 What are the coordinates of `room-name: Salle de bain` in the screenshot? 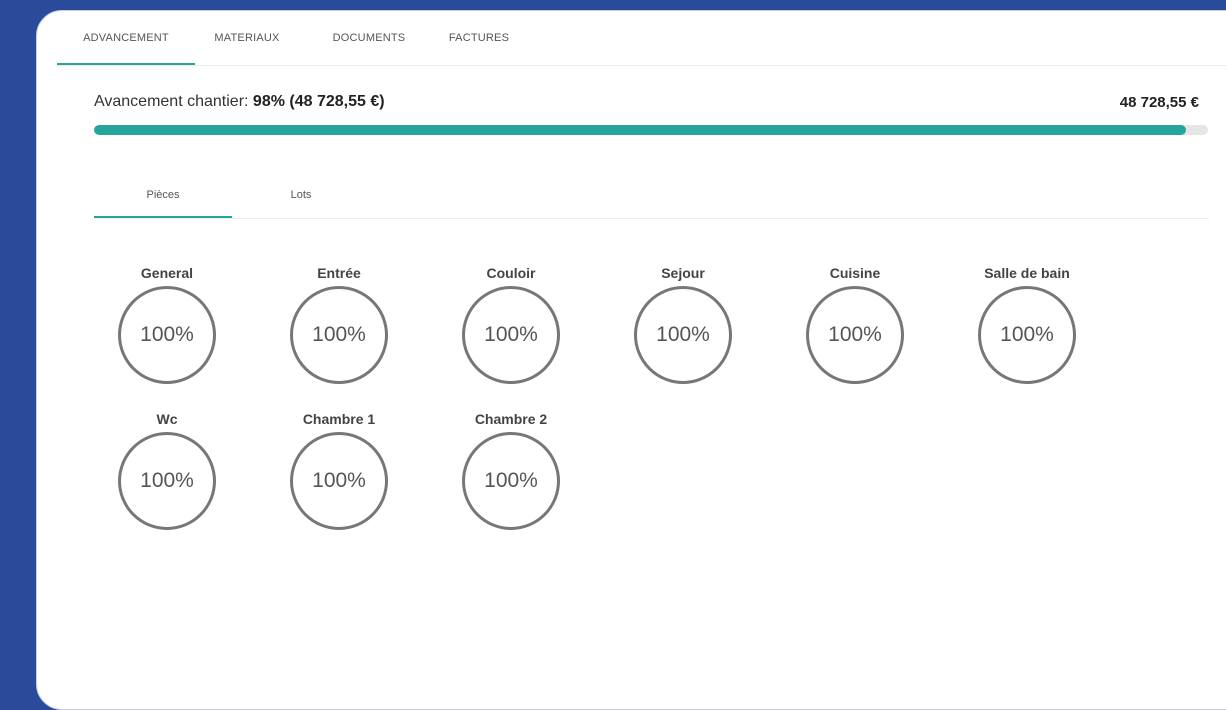 It's located at (1027, 273).